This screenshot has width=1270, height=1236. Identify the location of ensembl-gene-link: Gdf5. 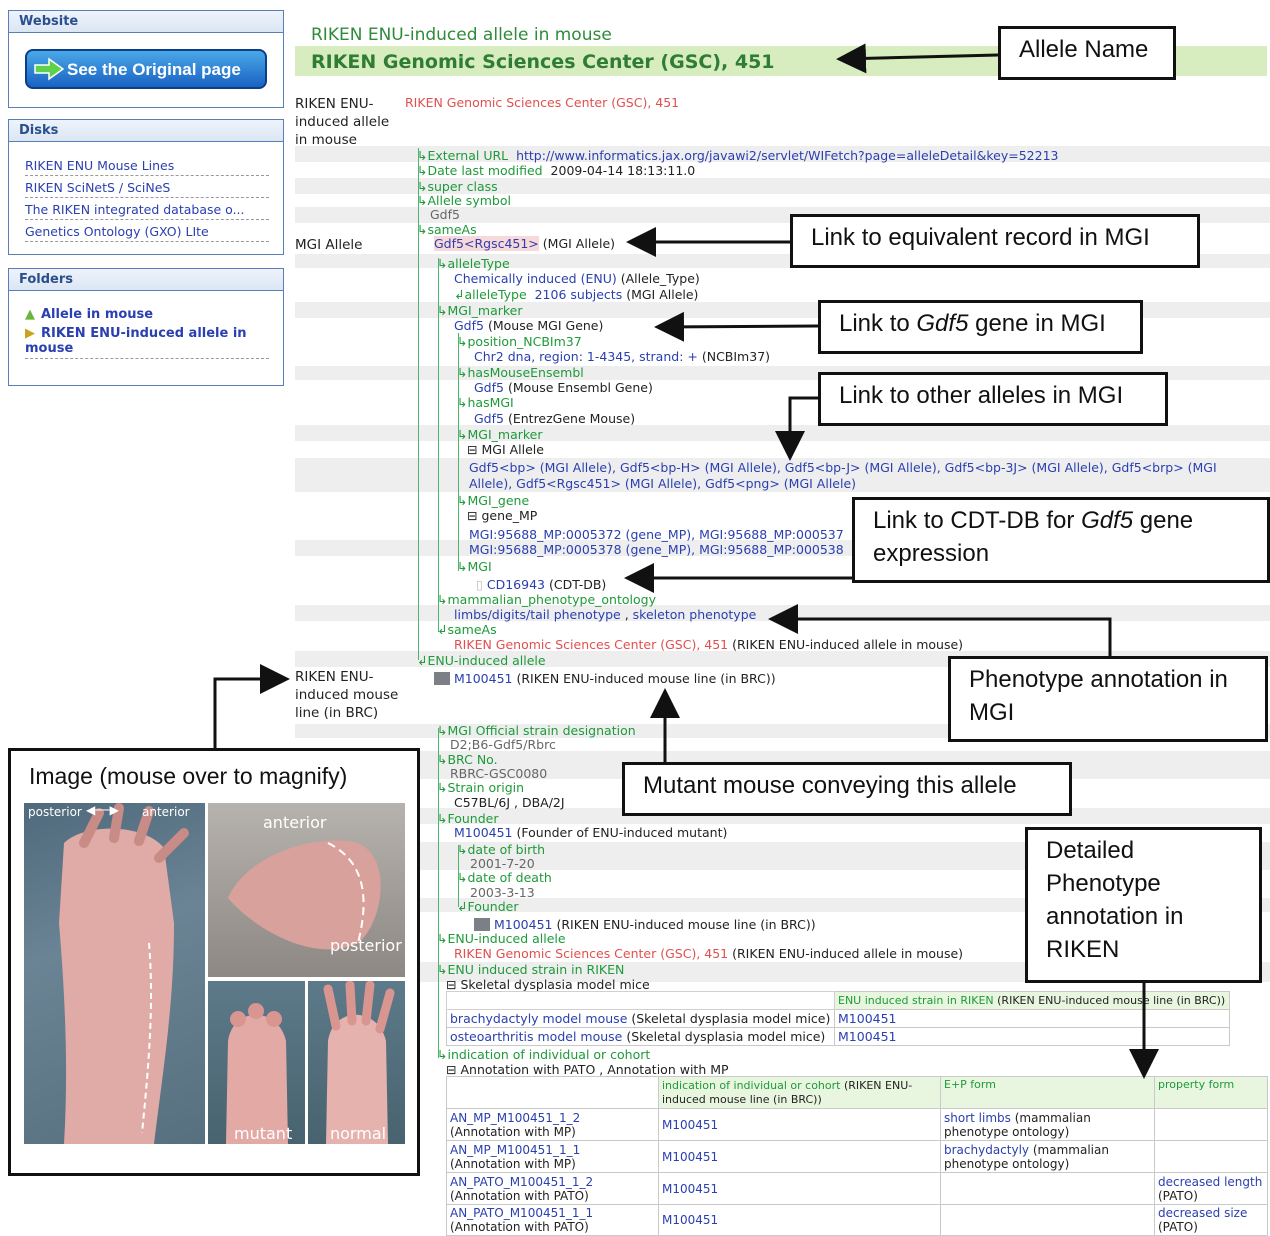
(489, 387).